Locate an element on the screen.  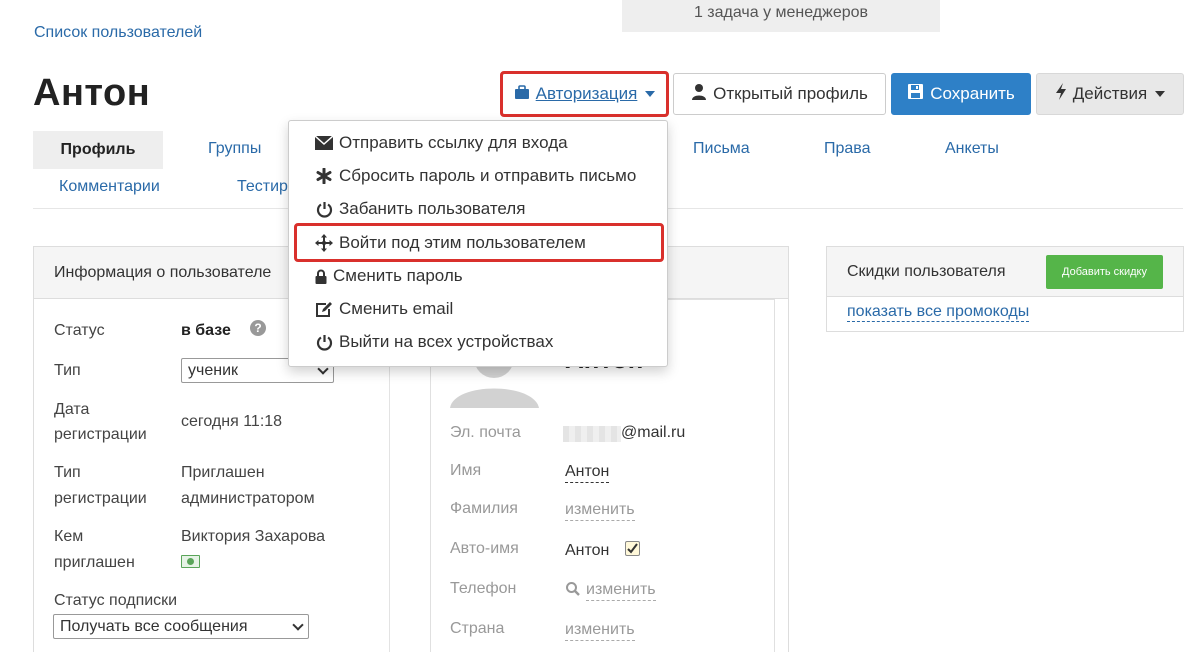
menu-item-logout-all-devices: Выйти на всех устройствах is located at coordinates (434, 342).